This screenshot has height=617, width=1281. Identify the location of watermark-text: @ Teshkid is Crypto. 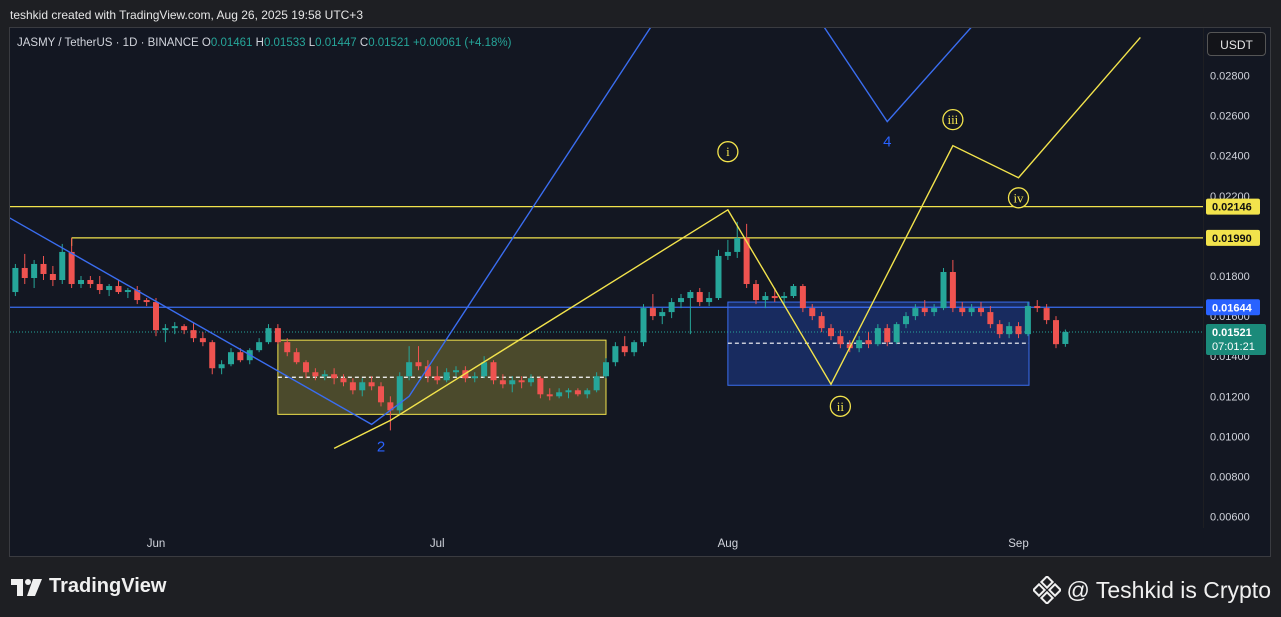
(1168, 589).